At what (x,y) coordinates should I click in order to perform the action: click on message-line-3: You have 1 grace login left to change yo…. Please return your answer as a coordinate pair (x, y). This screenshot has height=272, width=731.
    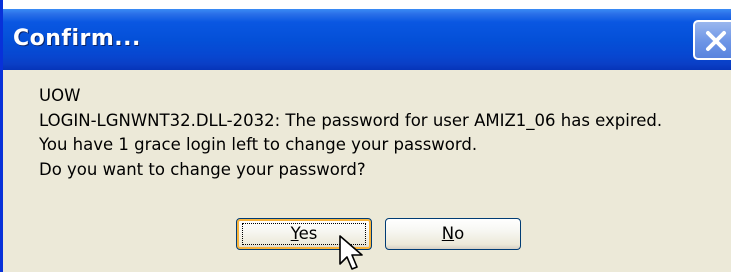
    Looking at the image, I should click on (258, 144).